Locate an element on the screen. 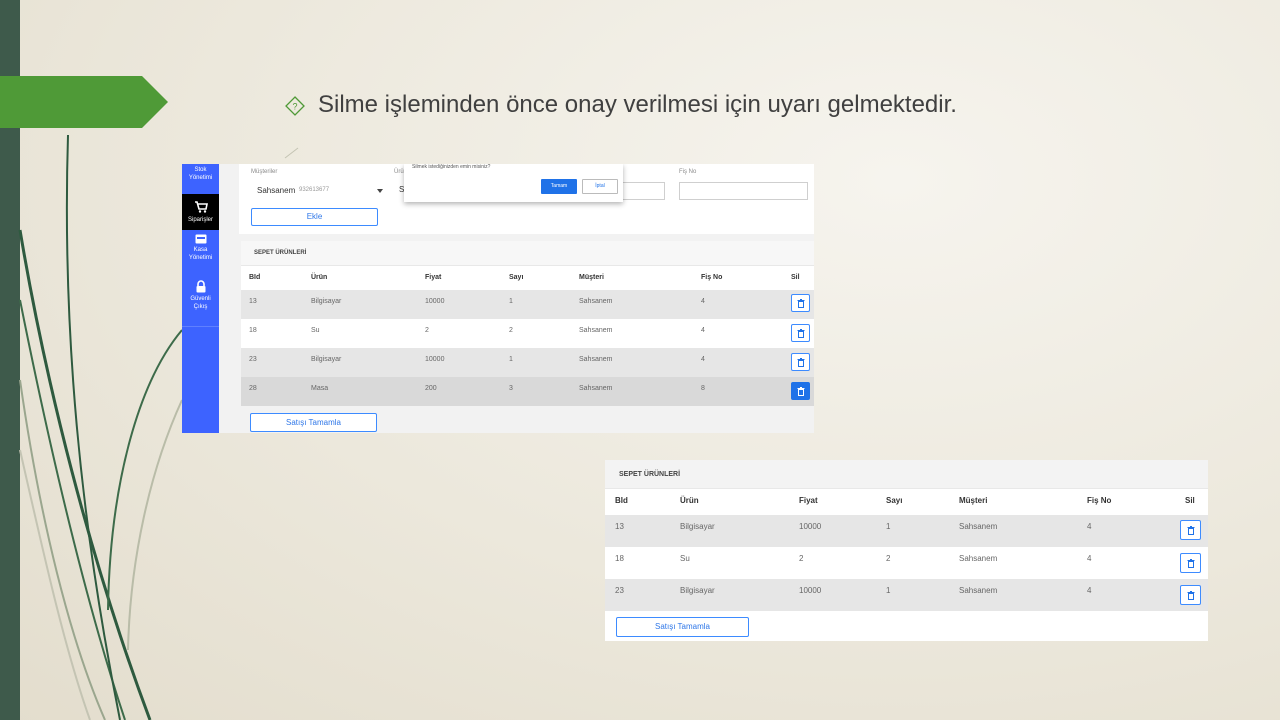 This screenshot has width=1280, height=720. chevron-down-icon is located at coordinates (380, 191).